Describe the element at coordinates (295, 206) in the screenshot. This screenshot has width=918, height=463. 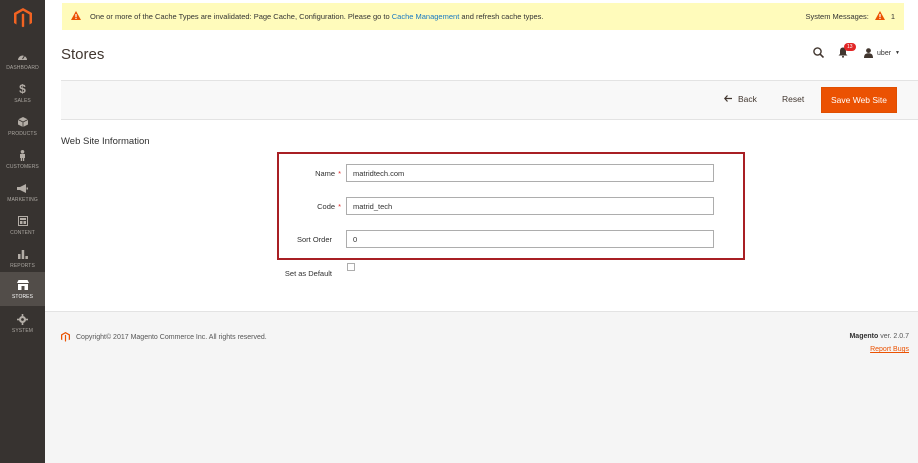
I see `code-label: Code *` at that location.